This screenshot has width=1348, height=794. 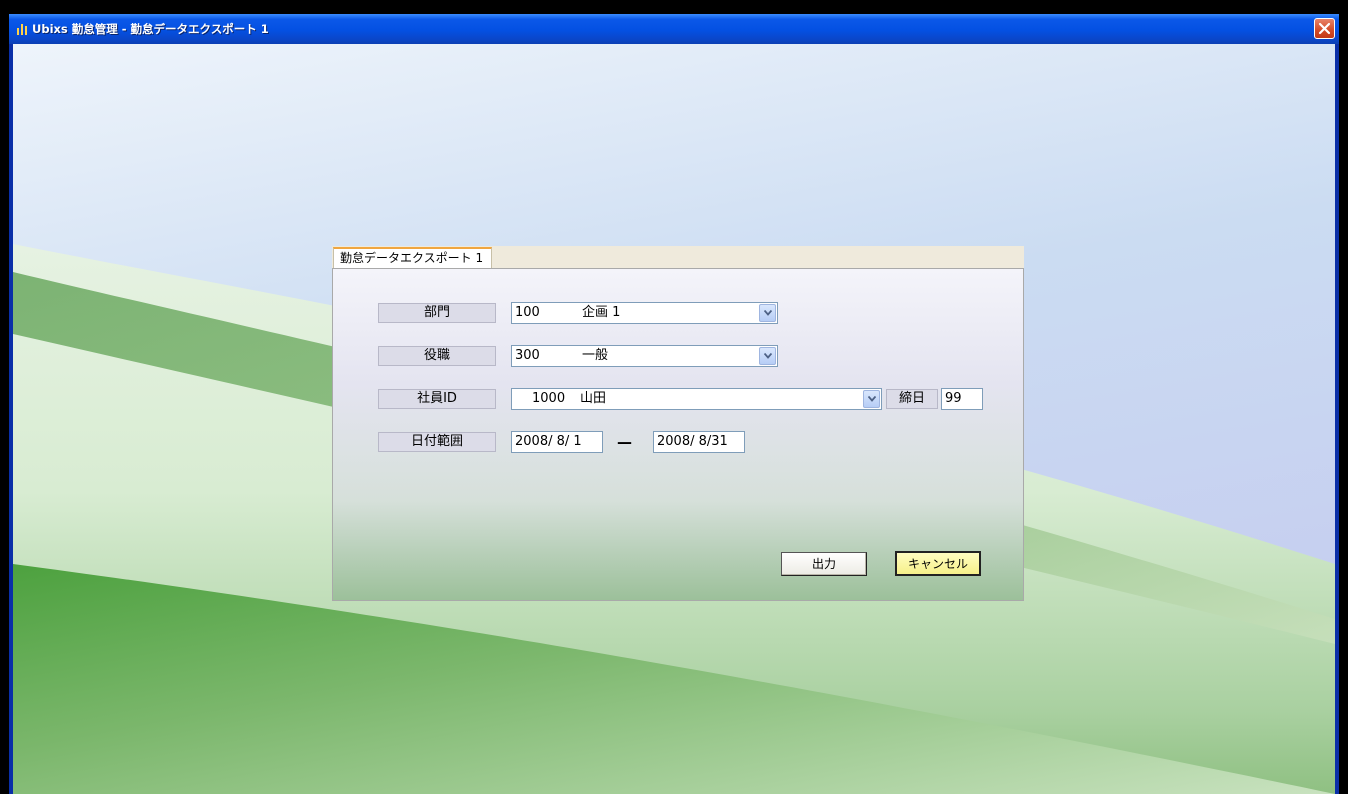 I want to click on employee-id-label: 社員ID, so click(x=437, y=399).